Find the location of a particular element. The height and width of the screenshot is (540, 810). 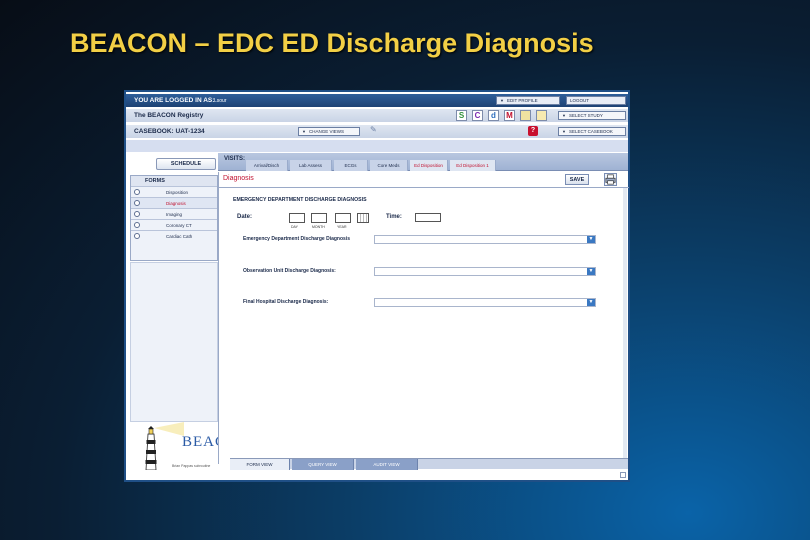

form-item-imaging: Imaging is located at coordinates (174, 213).